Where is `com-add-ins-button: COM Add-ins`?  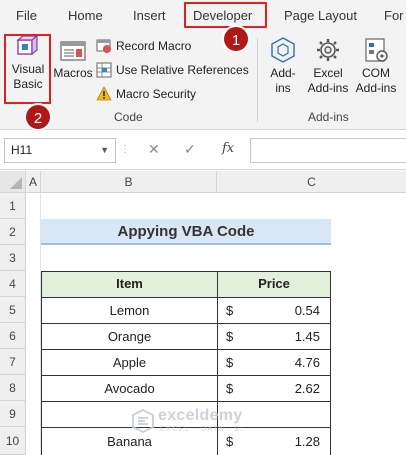 com-add-ins-button: COM Add-ins is located at coordinates (376, 66).